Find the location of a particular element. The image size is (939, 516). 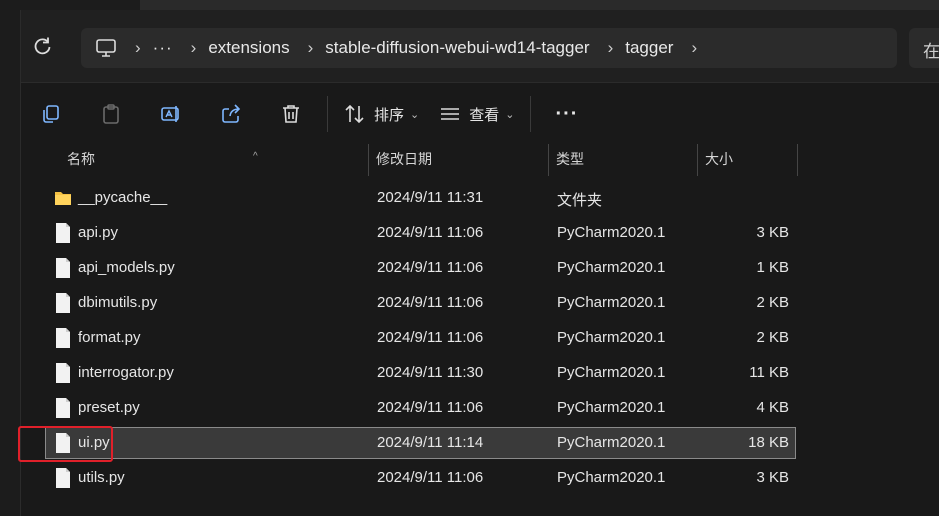

more-options-button: ··· is located at coordinates (566, 114).